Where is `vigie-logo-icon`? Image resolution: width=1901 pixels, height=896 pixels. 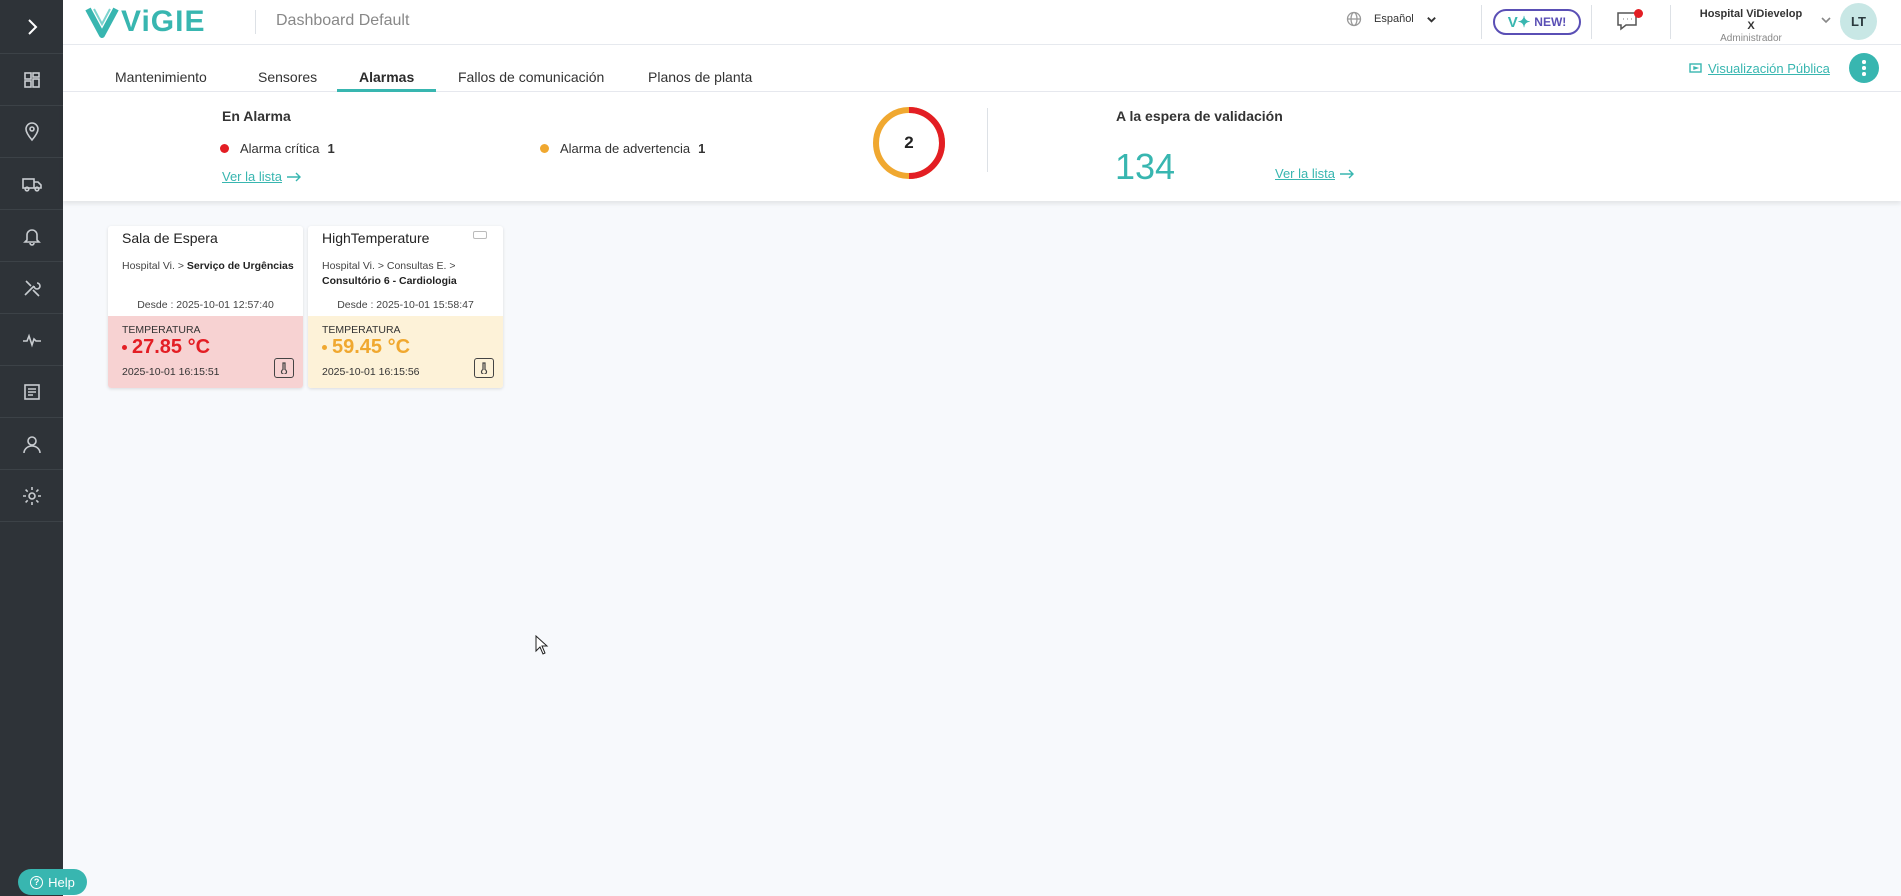
vigie-logo-icon is located at coordinates (102, 22).